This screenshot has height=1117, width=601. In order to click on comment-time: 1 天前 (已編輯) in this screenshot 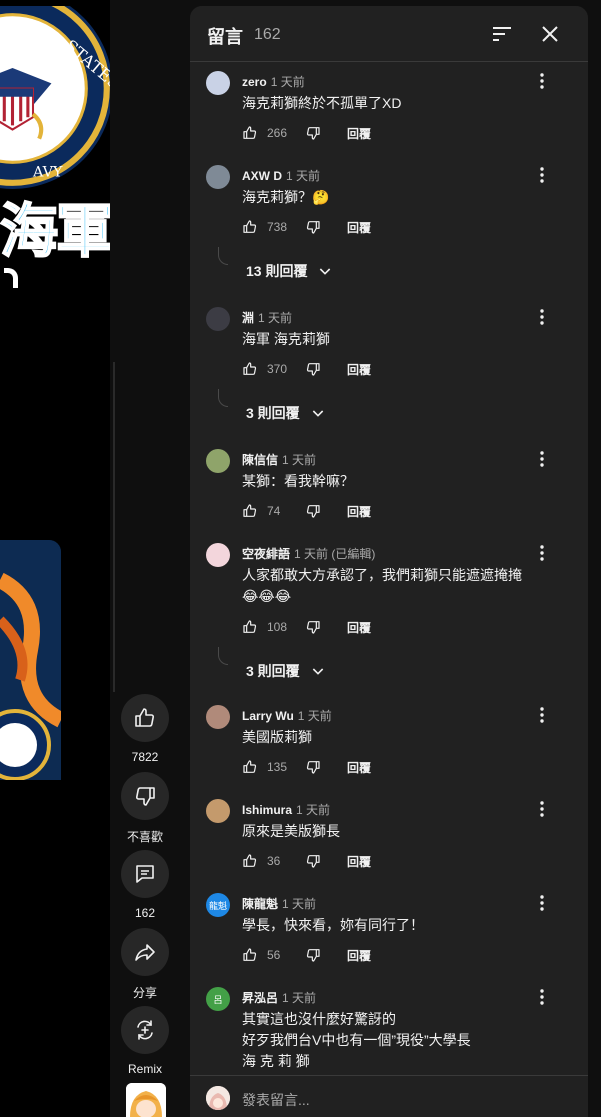, I will do `click(334, 554)`.